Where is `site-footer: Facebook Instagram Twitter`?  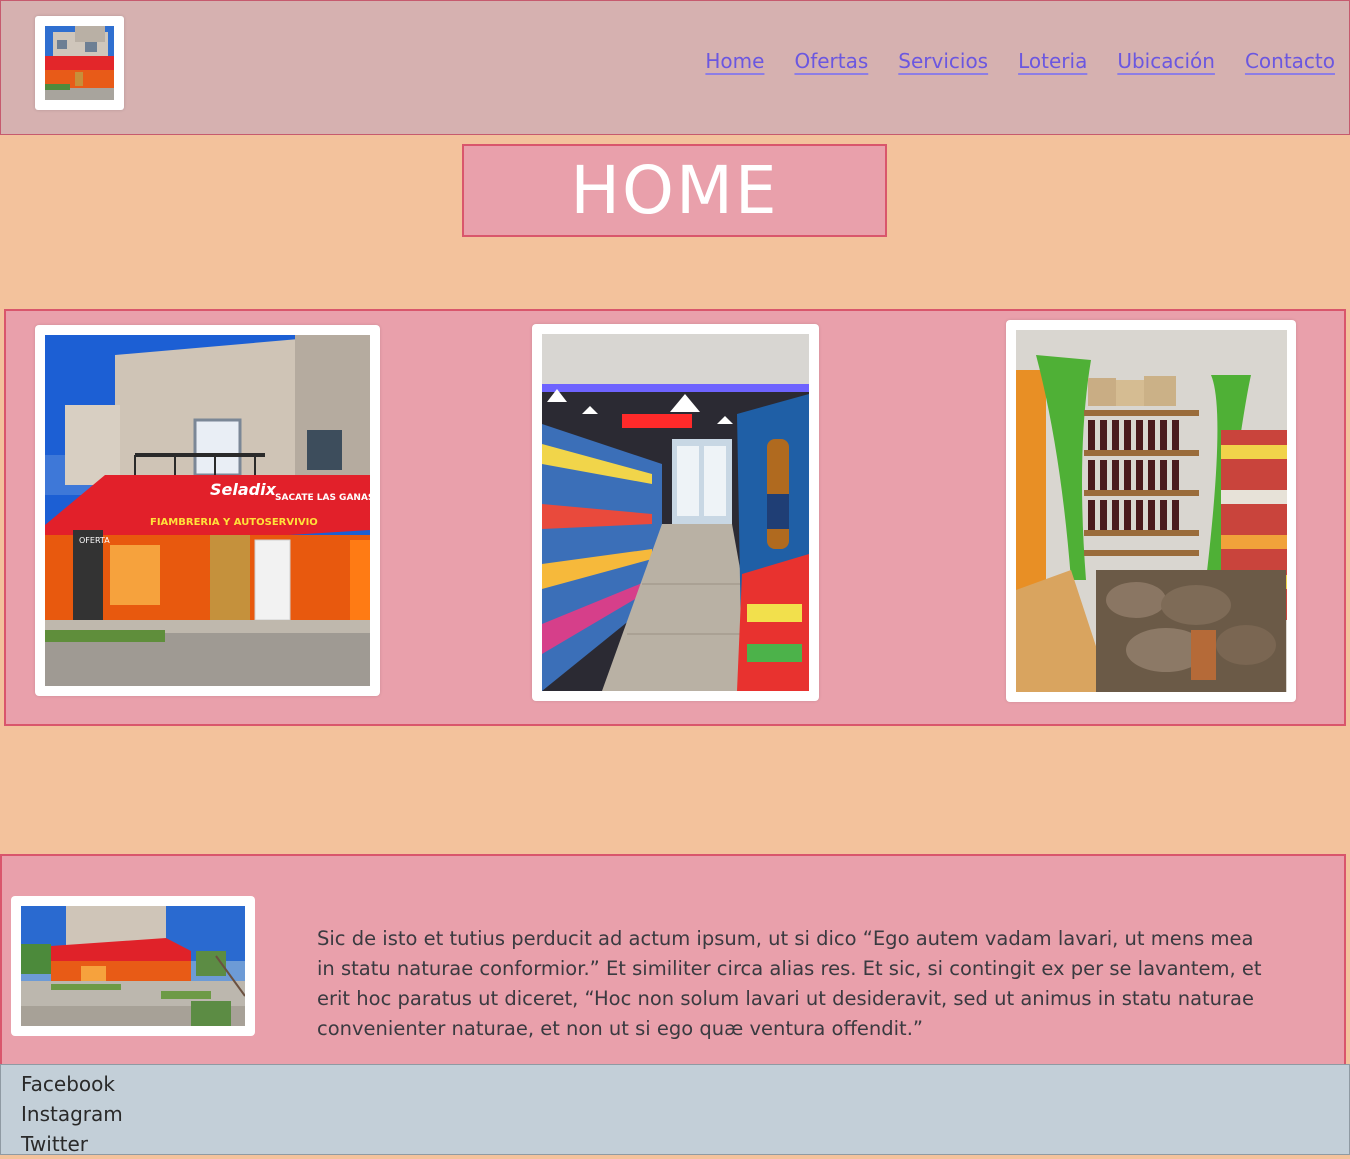 site-footer: Facebook Instagram Twitter is located at coordinates (675, 1110).